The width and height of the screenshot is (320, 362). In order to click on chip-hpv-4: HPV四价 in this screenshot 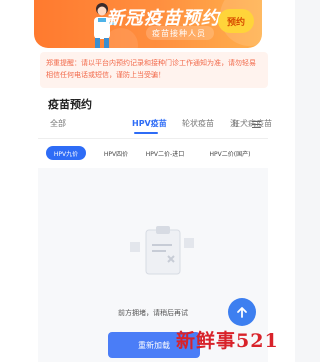, I will do `click(116, 153)`.